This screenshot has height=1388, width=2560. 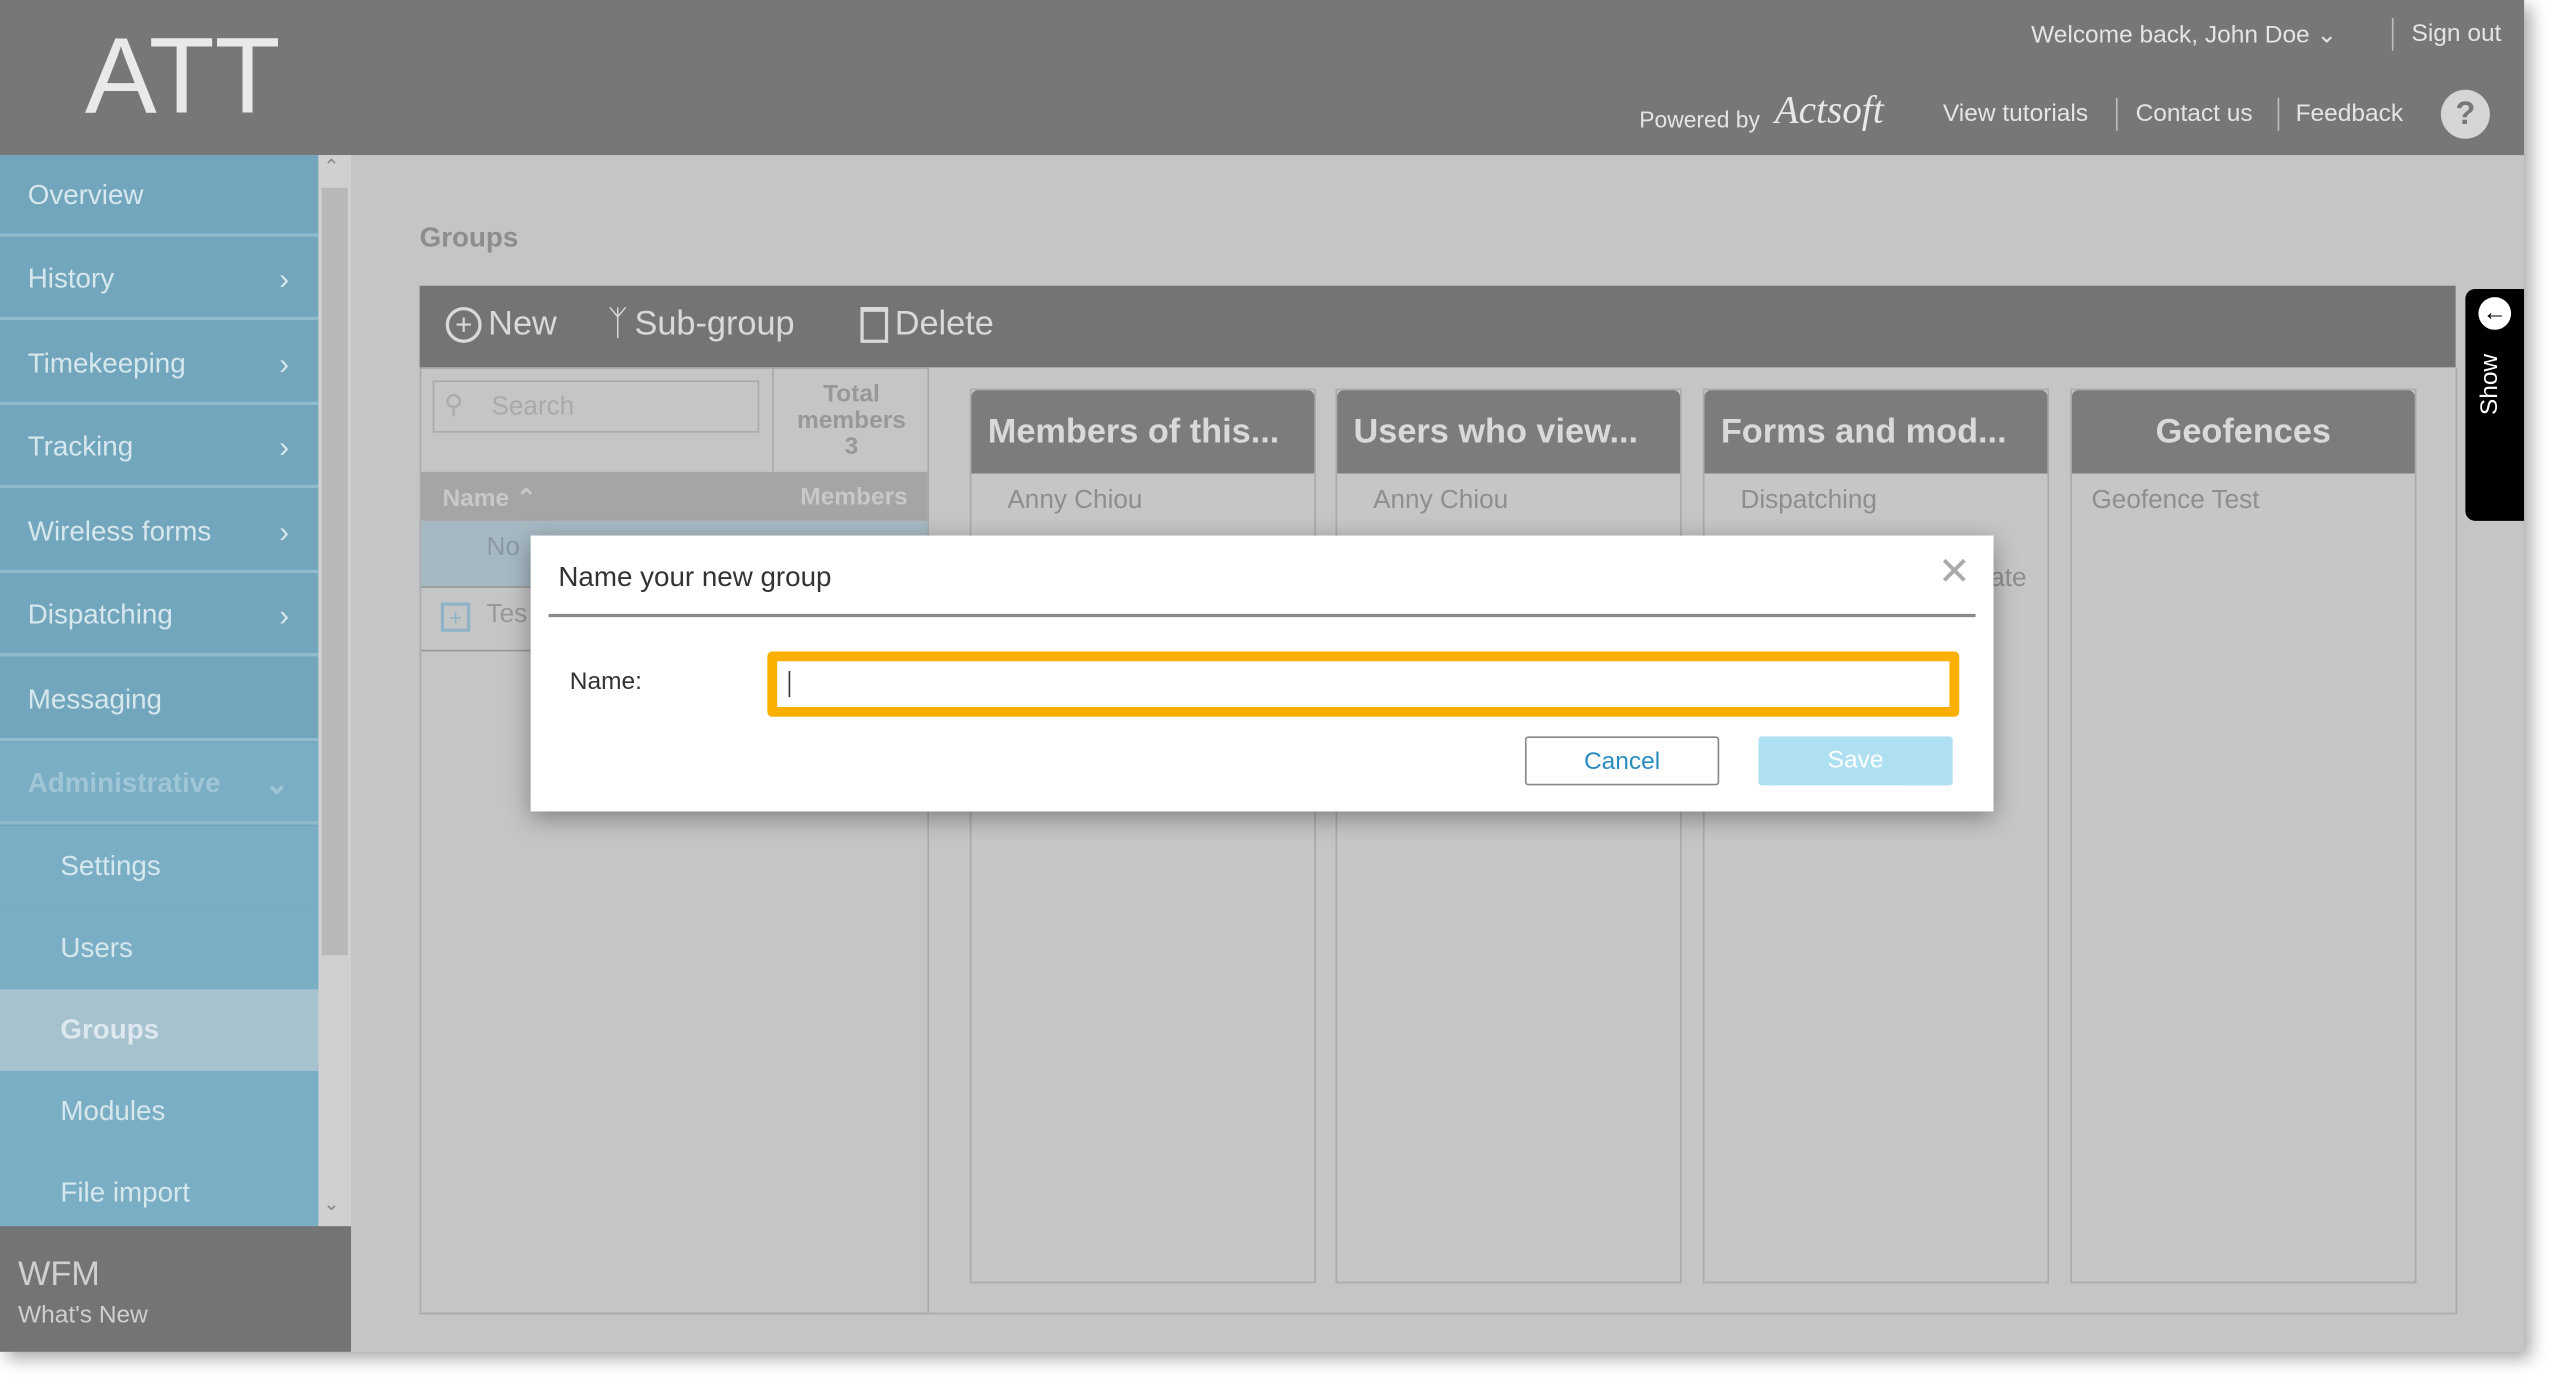 What do you see at coordinates (1142, 836) in the screenshot?
I see `members-column: Members of this... Anny Chiou` at bounding box center [1142, 836].